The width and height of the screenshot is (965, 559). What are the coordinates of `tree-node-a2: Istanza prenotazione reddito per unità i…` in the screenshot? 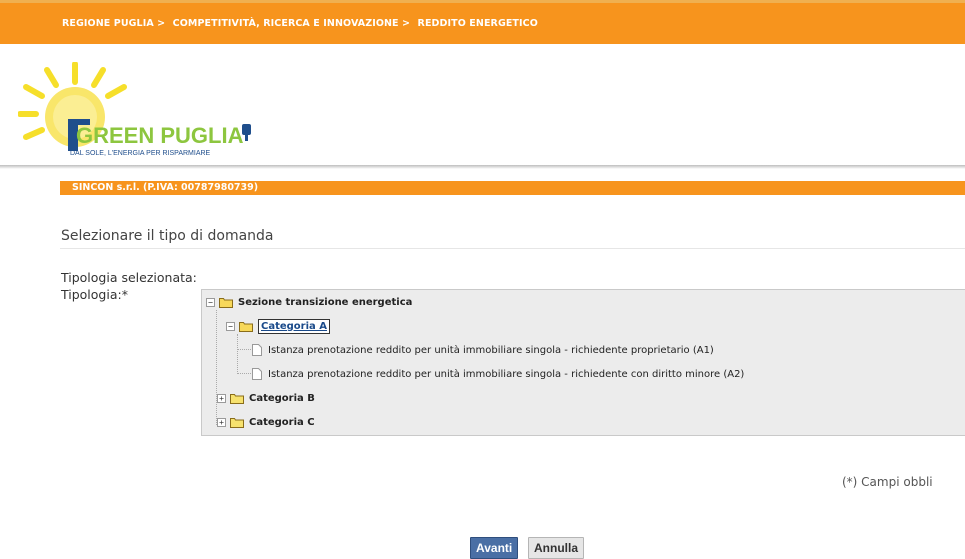 It's located at (498, 374).